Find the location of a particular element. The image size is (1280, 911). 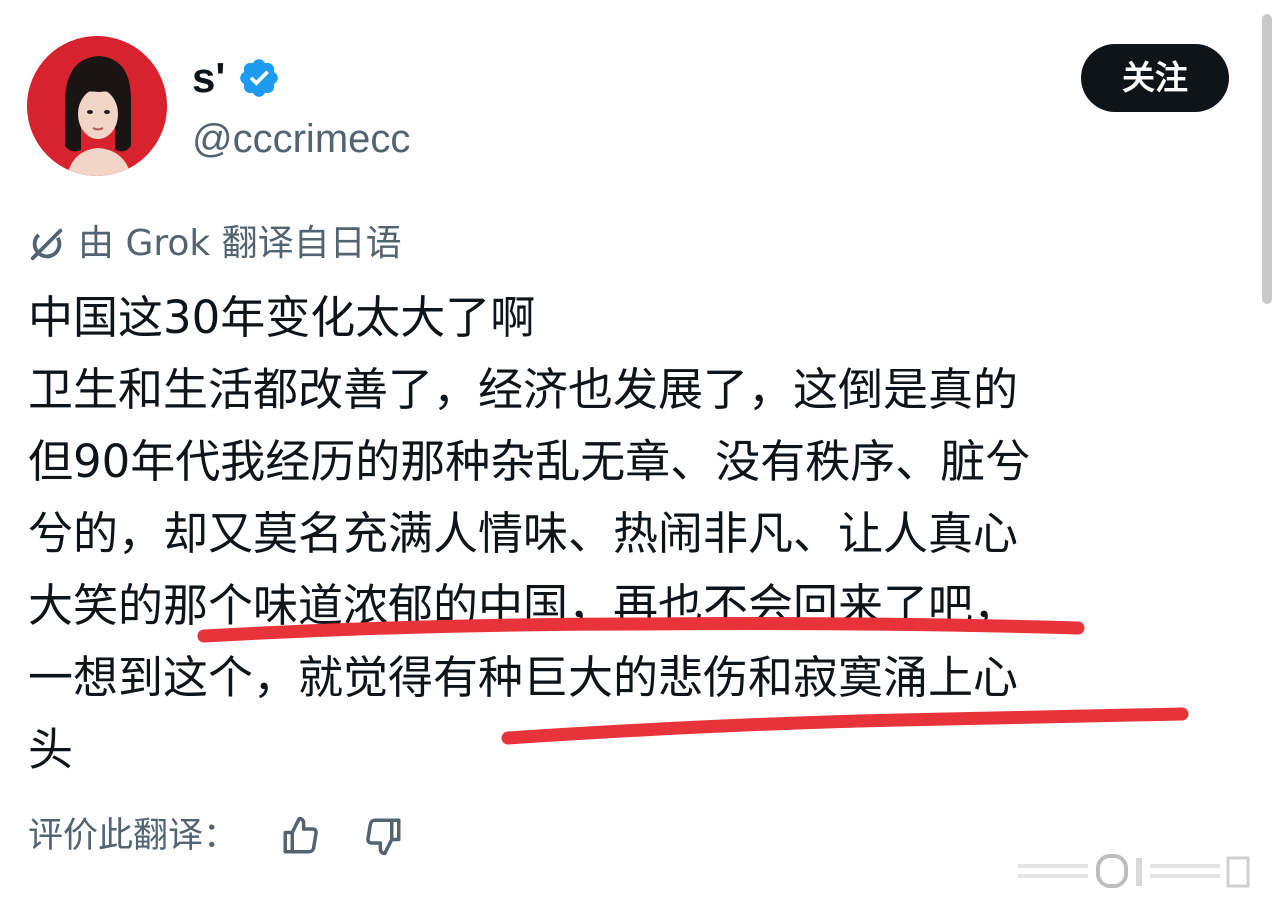

translation-notice: 由 Grok 翻译自日语 is located at coordinates (215, 244).